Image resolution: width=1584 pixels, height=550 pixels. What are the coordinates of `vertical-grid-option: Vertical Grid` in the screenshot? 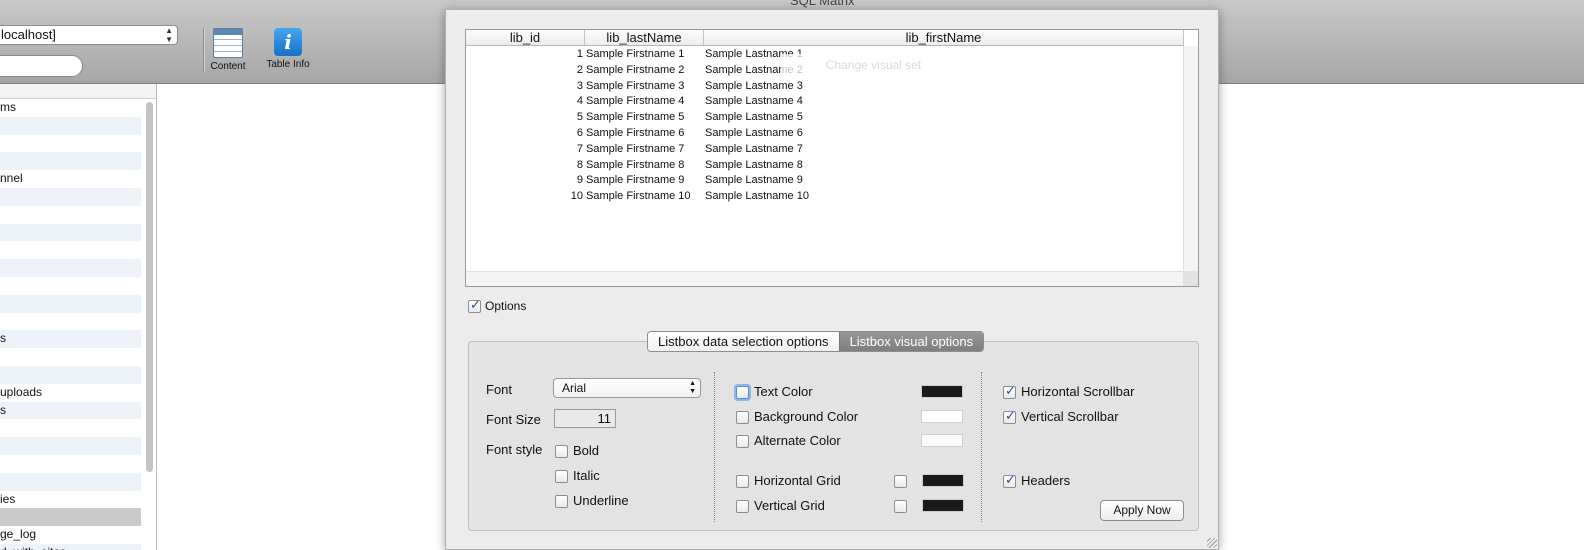 It's located at (780, 506).